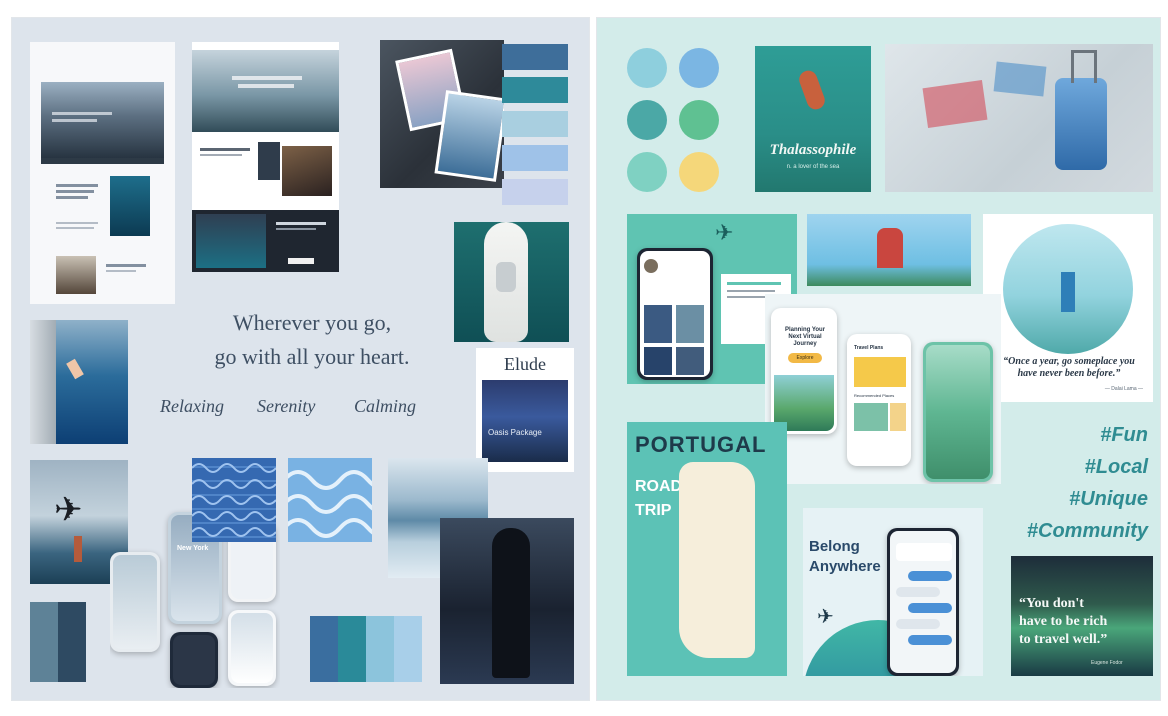 The height and width of the screenshot is (716, 1168). What do you see at coordinates (659, 486) in the screenshot?
I see `portugal-ribbon: ROAD` at bounding box center [659, 486].